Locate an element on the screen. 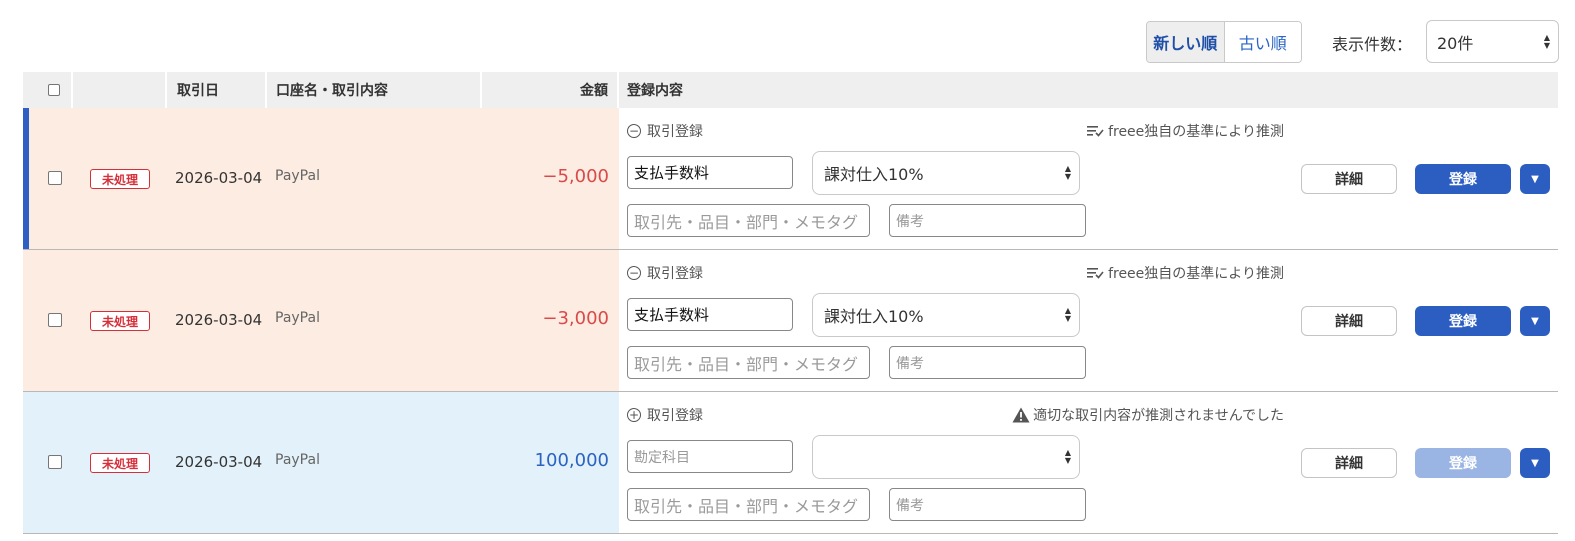 The width and height of the screenshot is (1575, 541). header-select-all is located at coordinates (54, 90).